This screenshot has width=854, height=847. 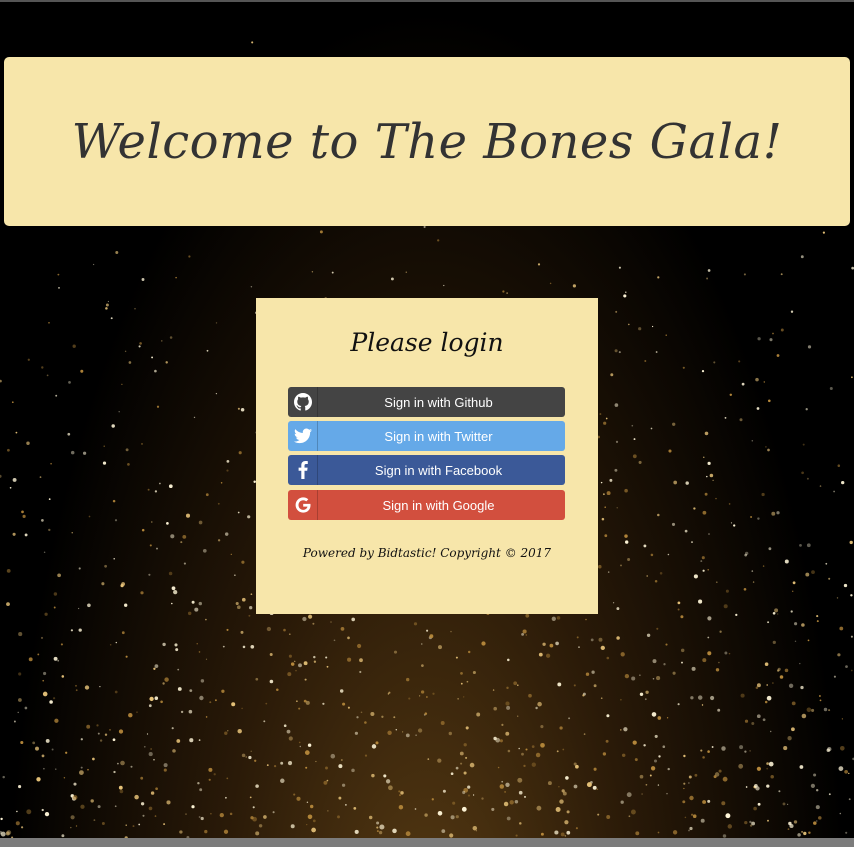 What do you see at coordinates (426, 402) in the screenshot?
I see `github-signin-button: Sign in with Github` at bounding box center [426, 402].